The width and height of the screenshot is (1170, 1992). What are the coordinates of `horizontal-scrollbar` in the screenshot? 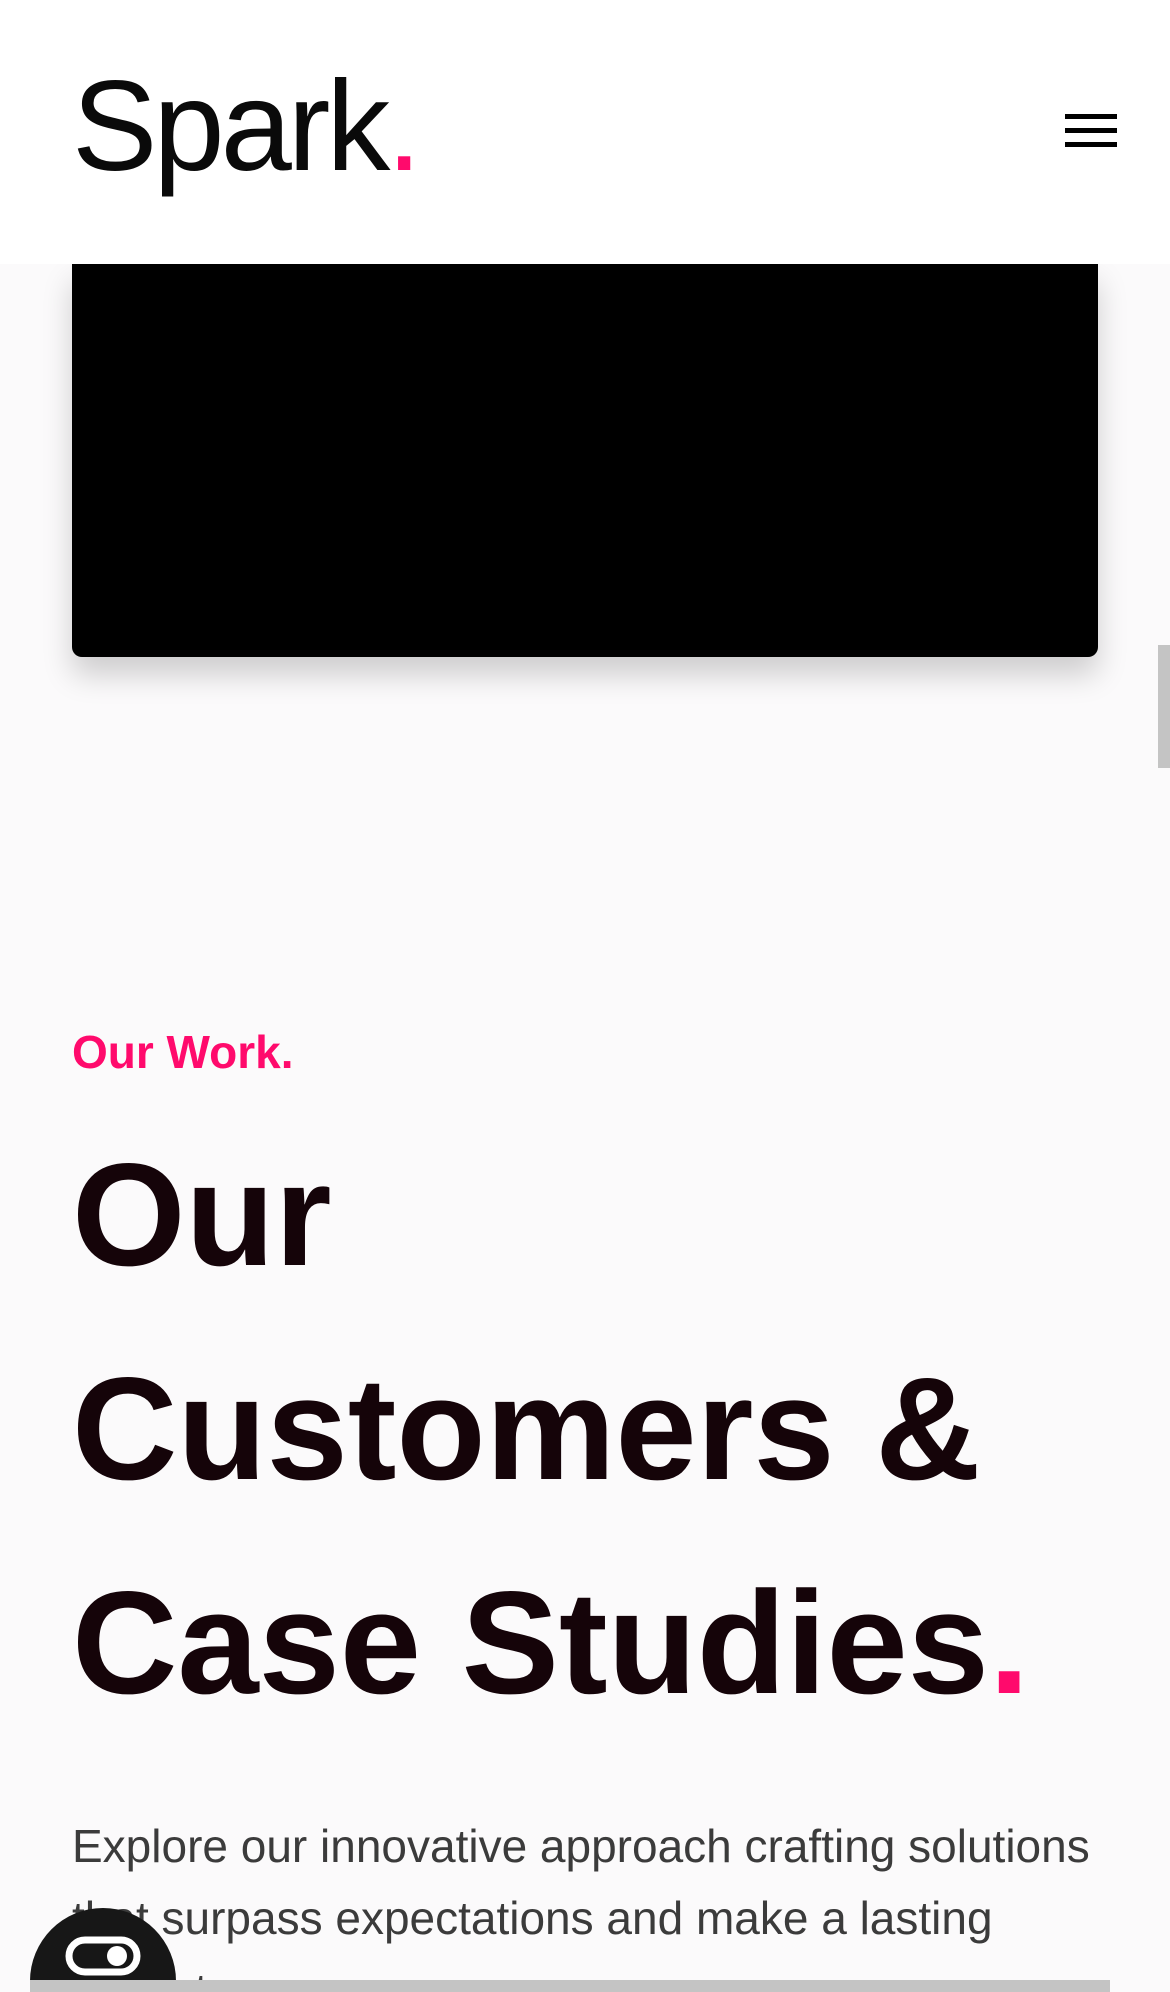 It's located at (570, 1986).